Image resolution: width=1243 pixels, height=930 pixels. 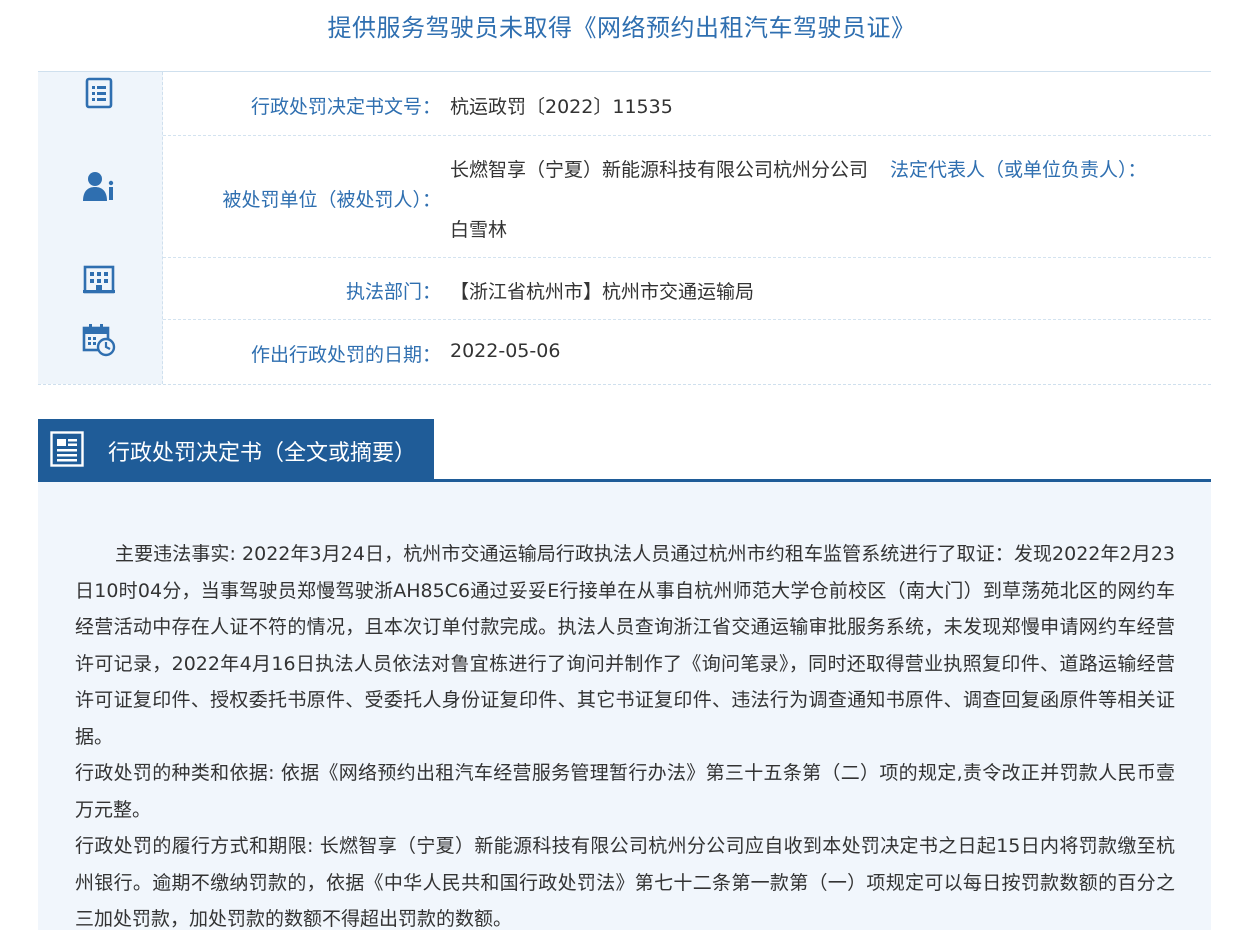 What do you see at coordinates (602, 292) in the screenshot?
I see `department-value: 【浙江省杭州市】杭州市交通运输局` at bounding box center [602, 292].